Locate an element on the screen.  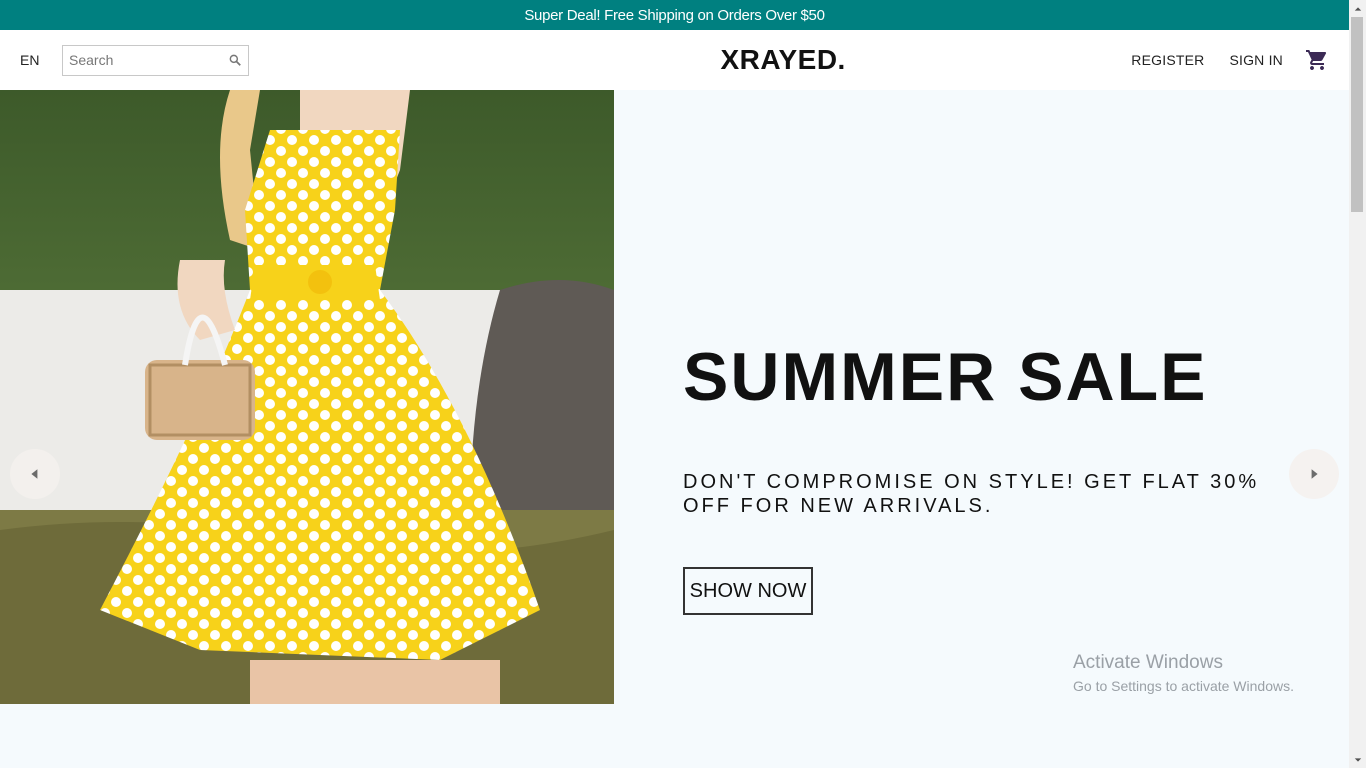
cart-icon is located at coordinates (1317, 60).